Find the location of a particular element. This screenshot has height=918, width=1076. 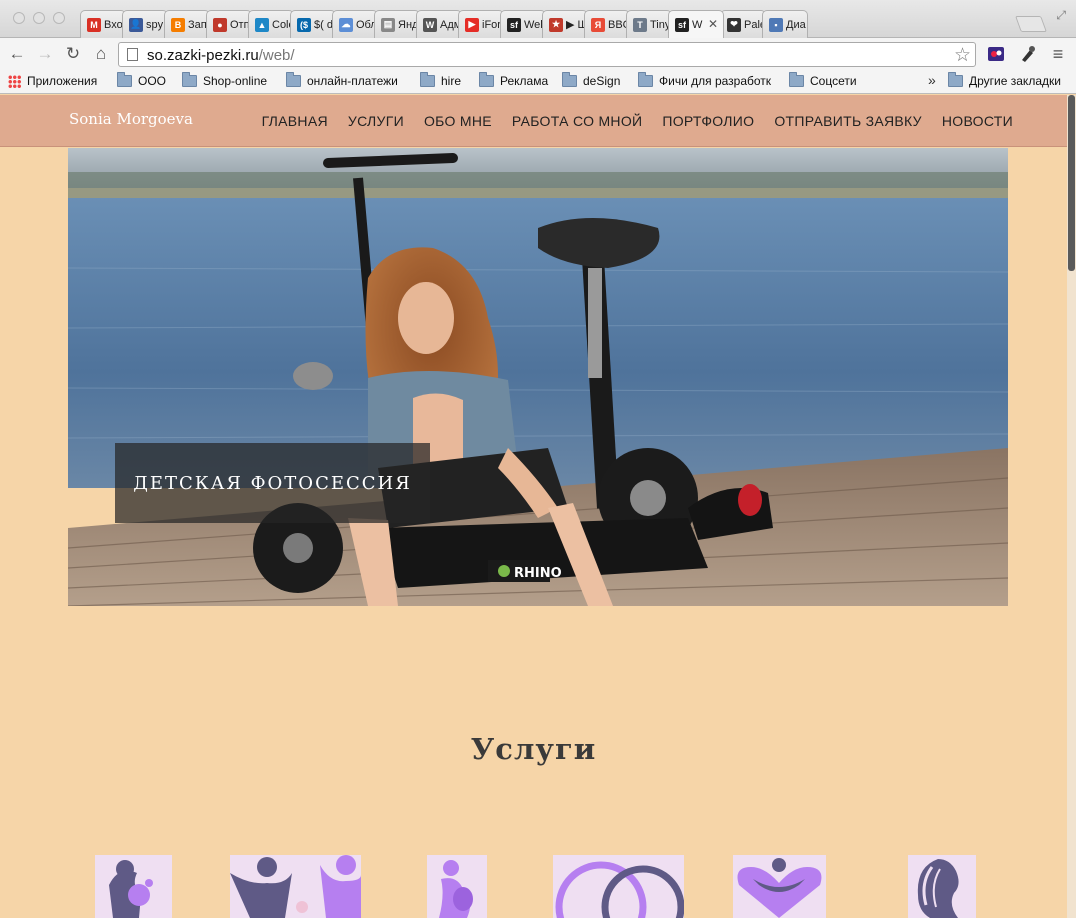

close-tab-icon: ✕ is located at coordinates (713, 24).